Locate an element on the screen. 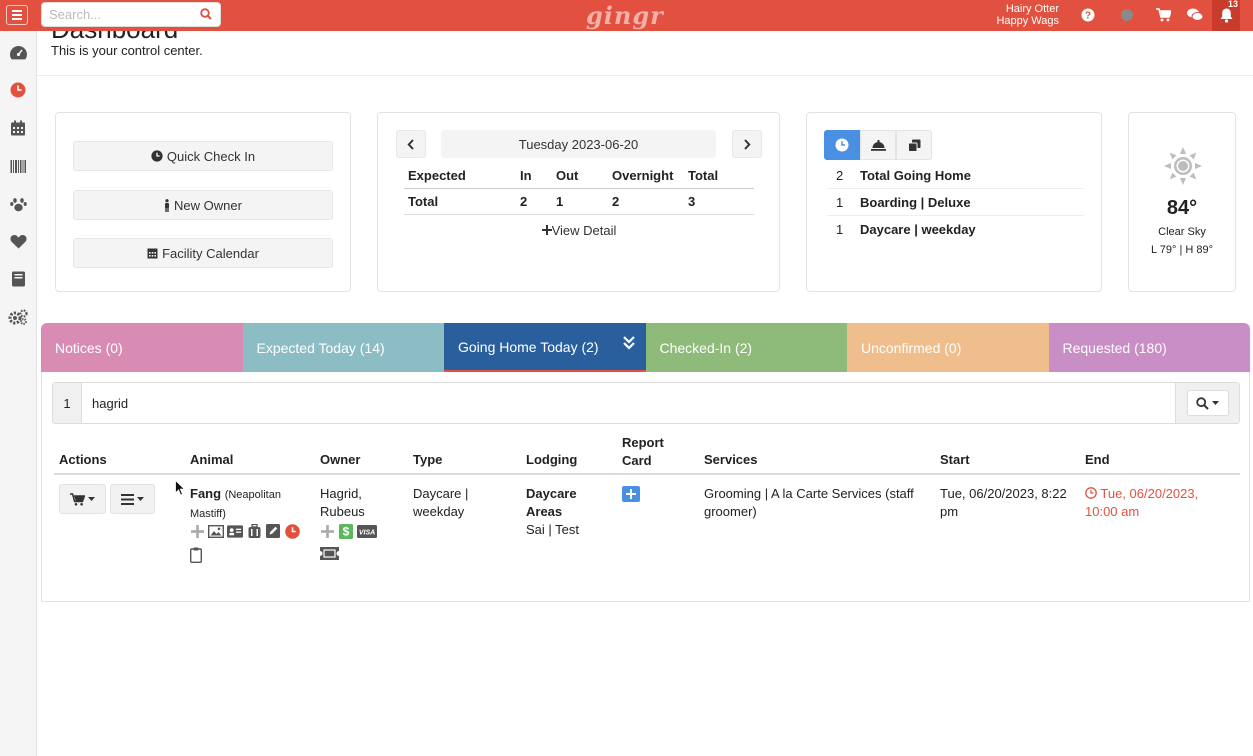 The height and width of the screenshot is (756, 1253). clock-view-button is located at coordinates (842, 145).